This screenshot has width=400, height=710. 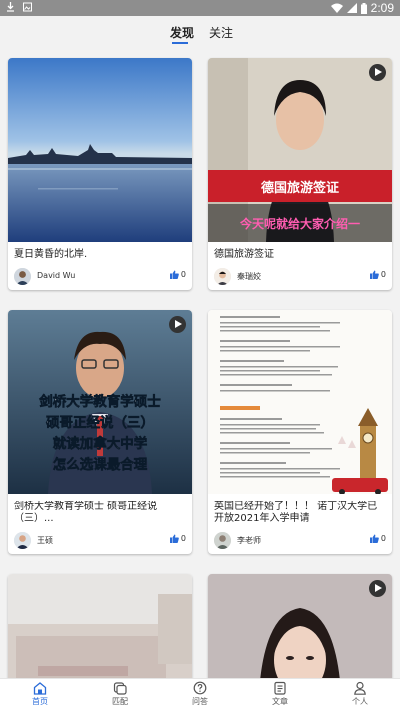 I want to click on post-thumbnail: 剑桥大学教育学硕士 硕哥正经说（三） 就读加拿大中学 怎么选课最合理, so click(x=100, y=402).